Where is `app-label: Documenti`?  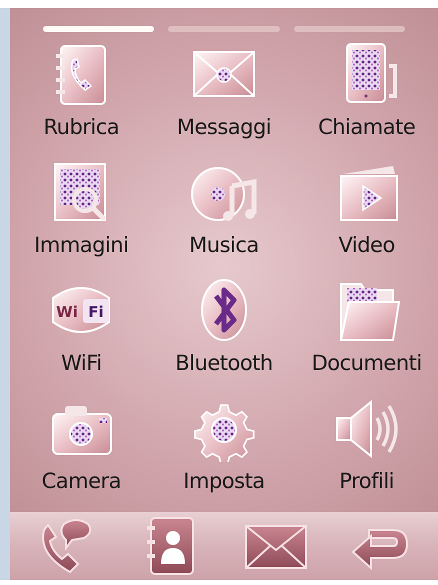 app-label: Documenti is located at coordinates (367, 363).